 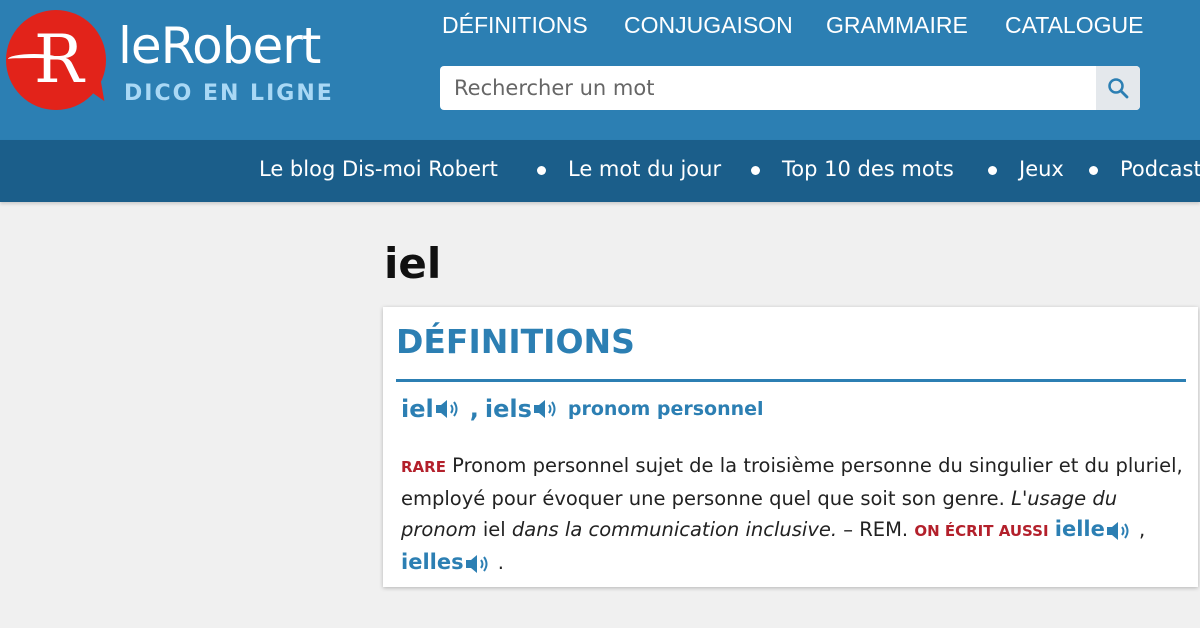 What do you see at coordinates (791, 380) in the screenshot?
I see `divider` at bounding box center [791, 380].